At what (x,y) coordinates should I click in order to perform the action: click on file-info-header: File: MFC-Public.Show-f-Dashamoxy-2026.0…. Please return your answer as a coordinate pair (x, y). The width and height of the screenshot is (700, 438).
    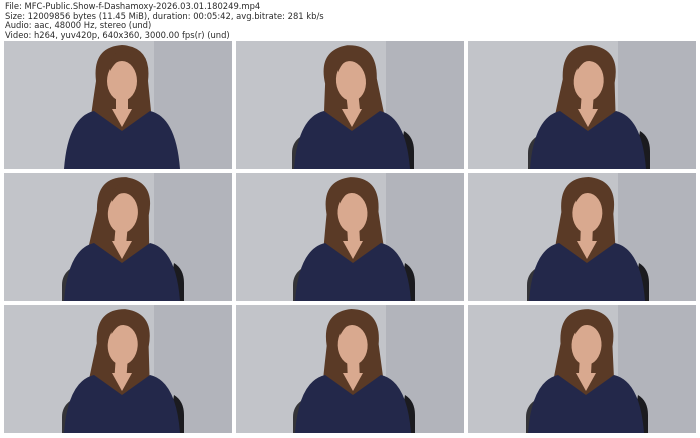
    Looking at the image, I should click on (350, 20).